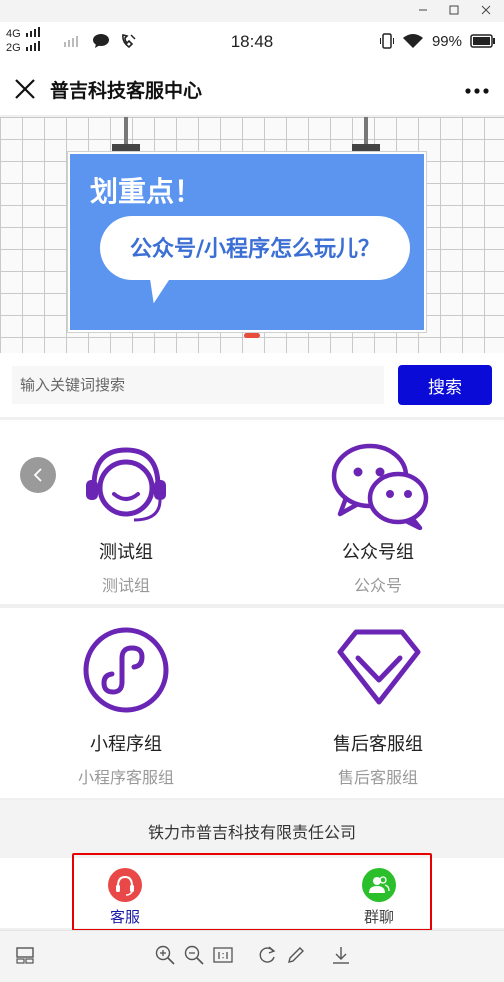 The width and height of the screenshot is (504, 982). I want to click on minimize-icon, so click(423, 10).